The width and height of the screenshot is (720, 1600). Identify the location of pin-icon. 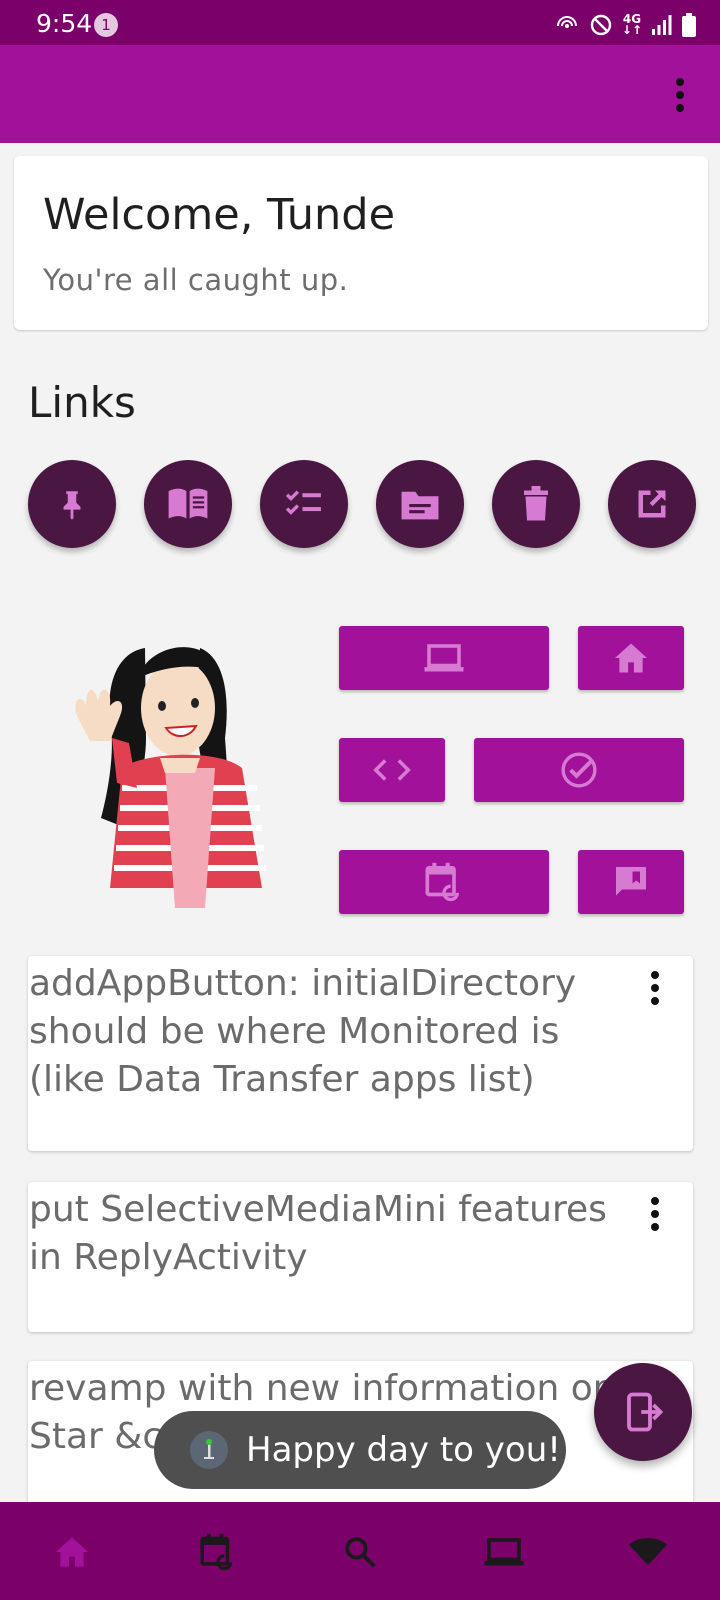
(72, 505).